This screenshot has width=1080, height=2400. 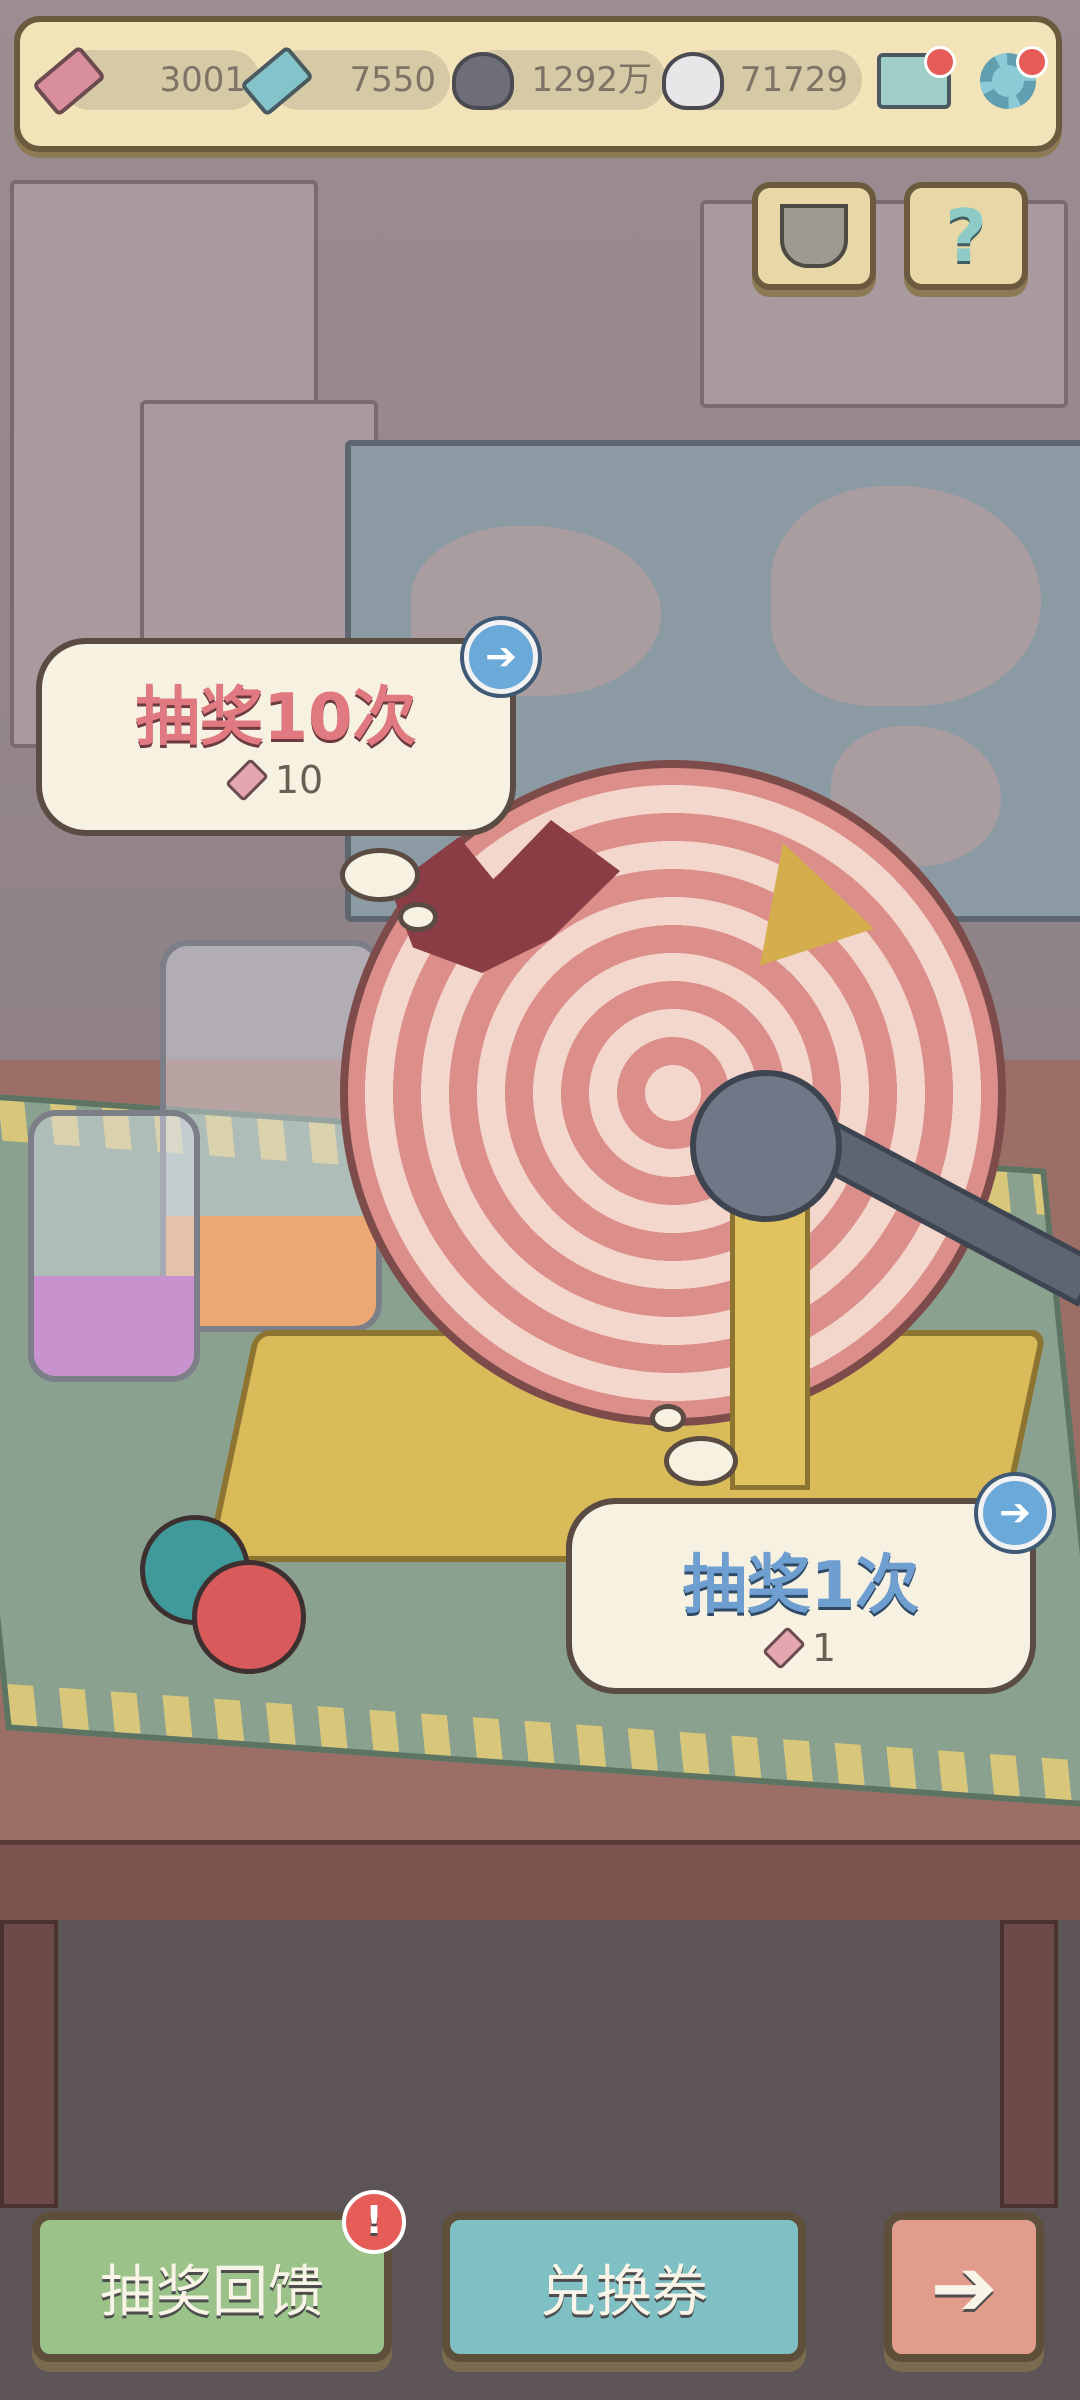 I want to click on question-icon: ?, so click(x=966, y=236).